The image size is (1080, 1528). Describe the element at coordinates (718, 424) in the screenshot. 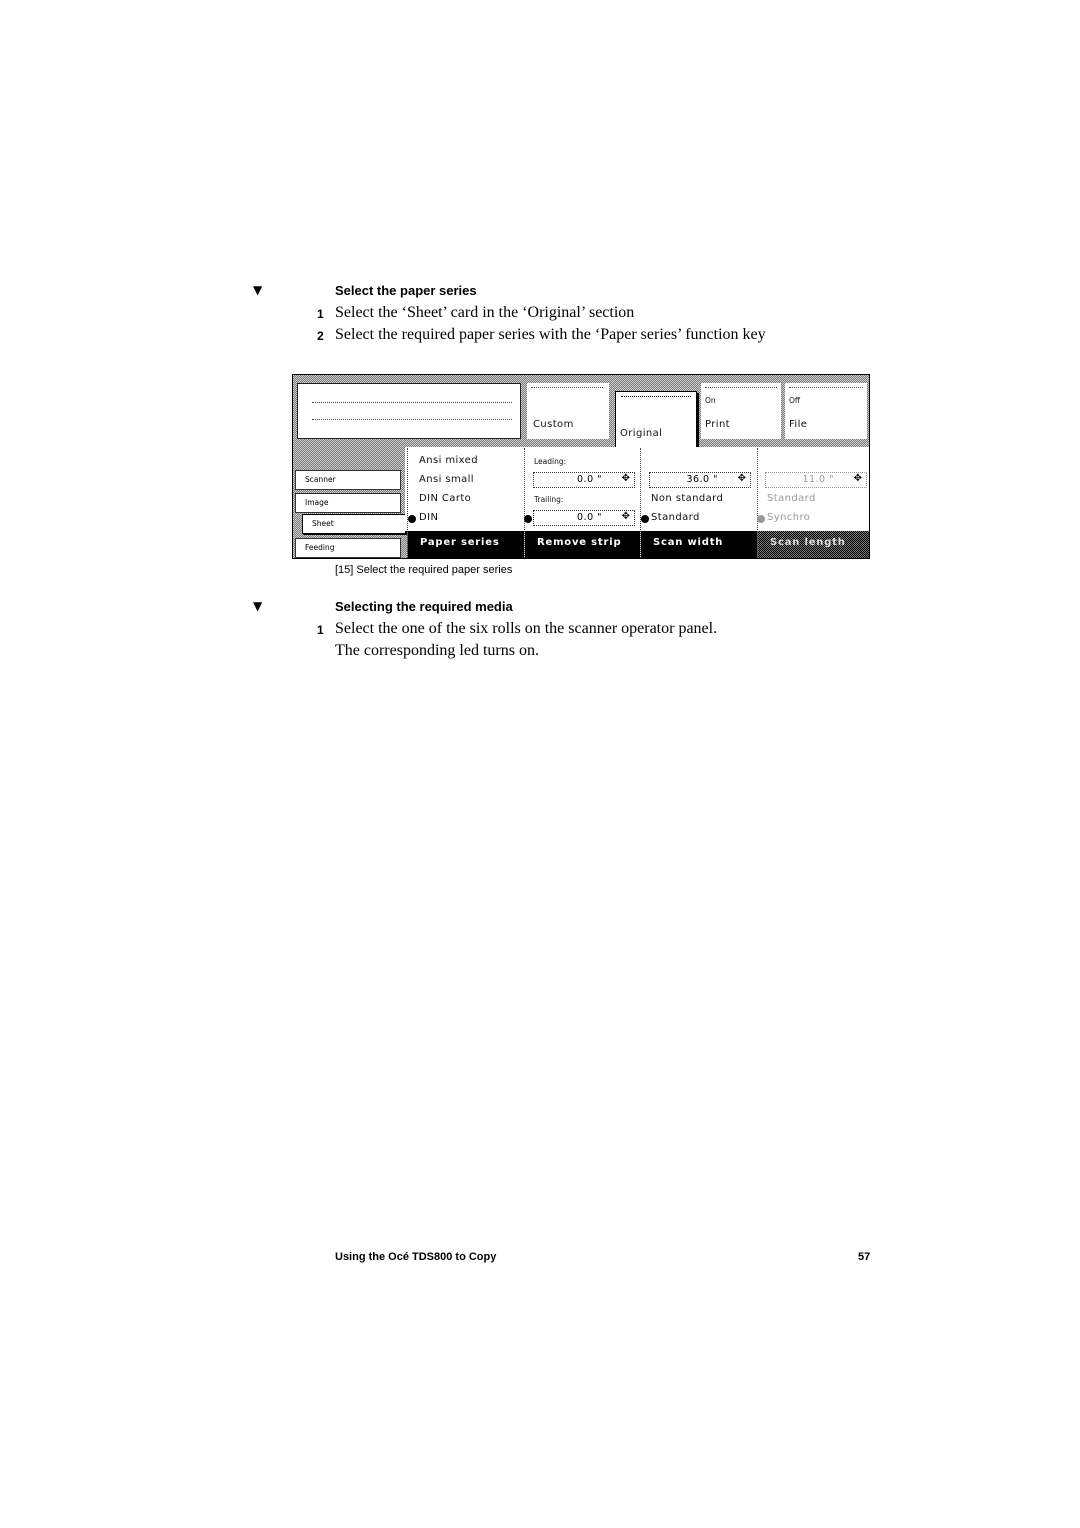

I see `print-card-label: Print` at that location.